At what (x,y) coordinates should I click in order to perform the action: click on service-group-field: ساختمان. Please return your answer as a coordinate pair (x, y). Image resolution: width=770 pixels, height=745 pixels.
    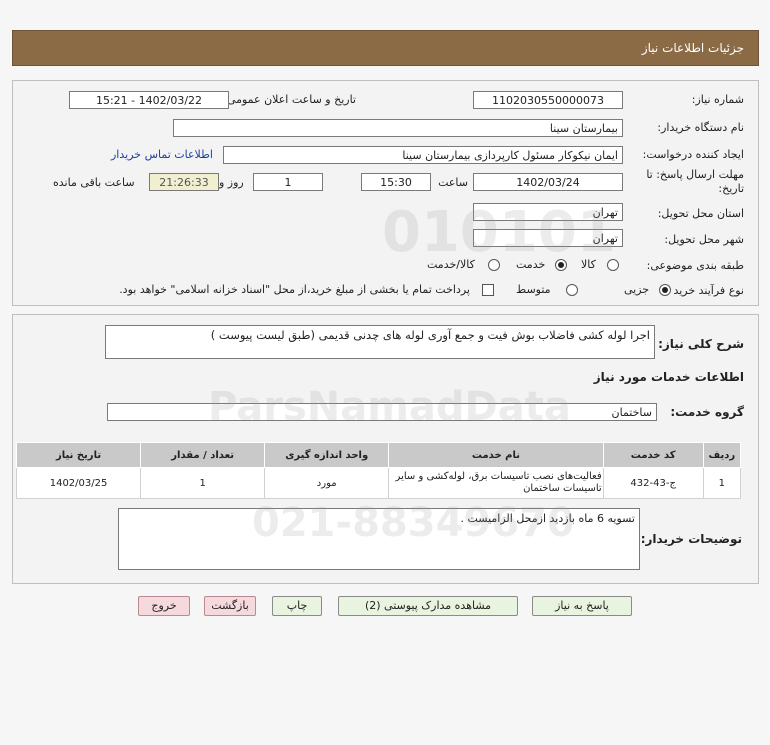
    Looking at the image, I should click on (382, 412).